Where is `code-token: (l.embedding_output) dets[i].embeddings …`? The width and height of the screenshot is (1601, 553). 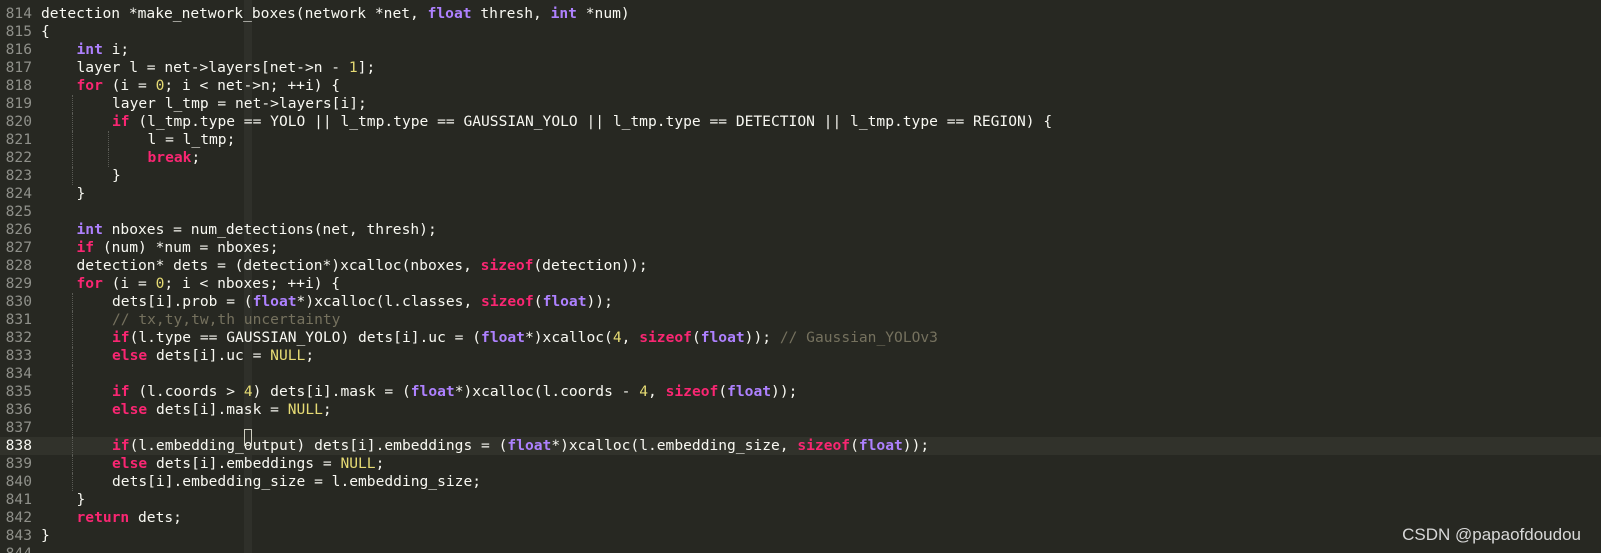
code-token: (l.embedding_output) dets[i].embeddings … is located at coordinates (318, 445).